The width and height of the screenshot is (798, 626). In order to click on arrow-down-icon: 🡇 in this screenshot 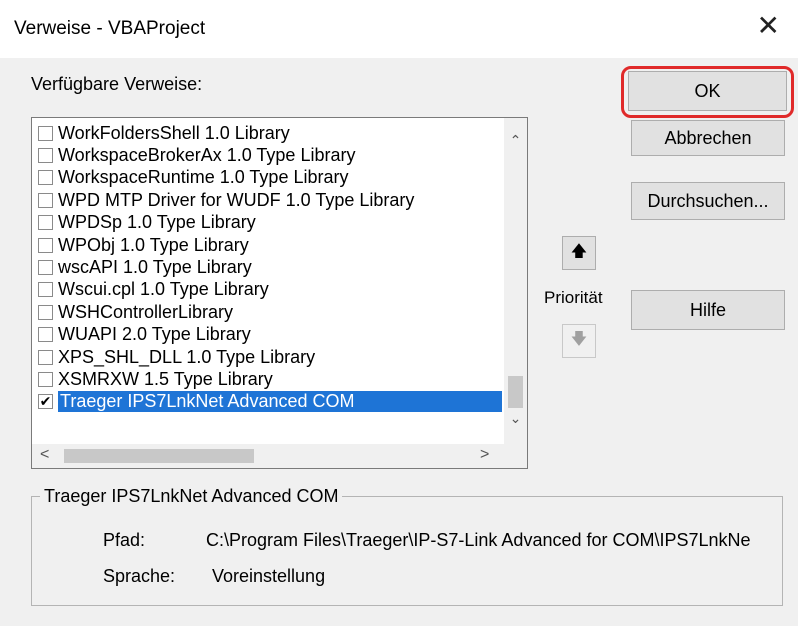, I will do `click(579, 339)`.